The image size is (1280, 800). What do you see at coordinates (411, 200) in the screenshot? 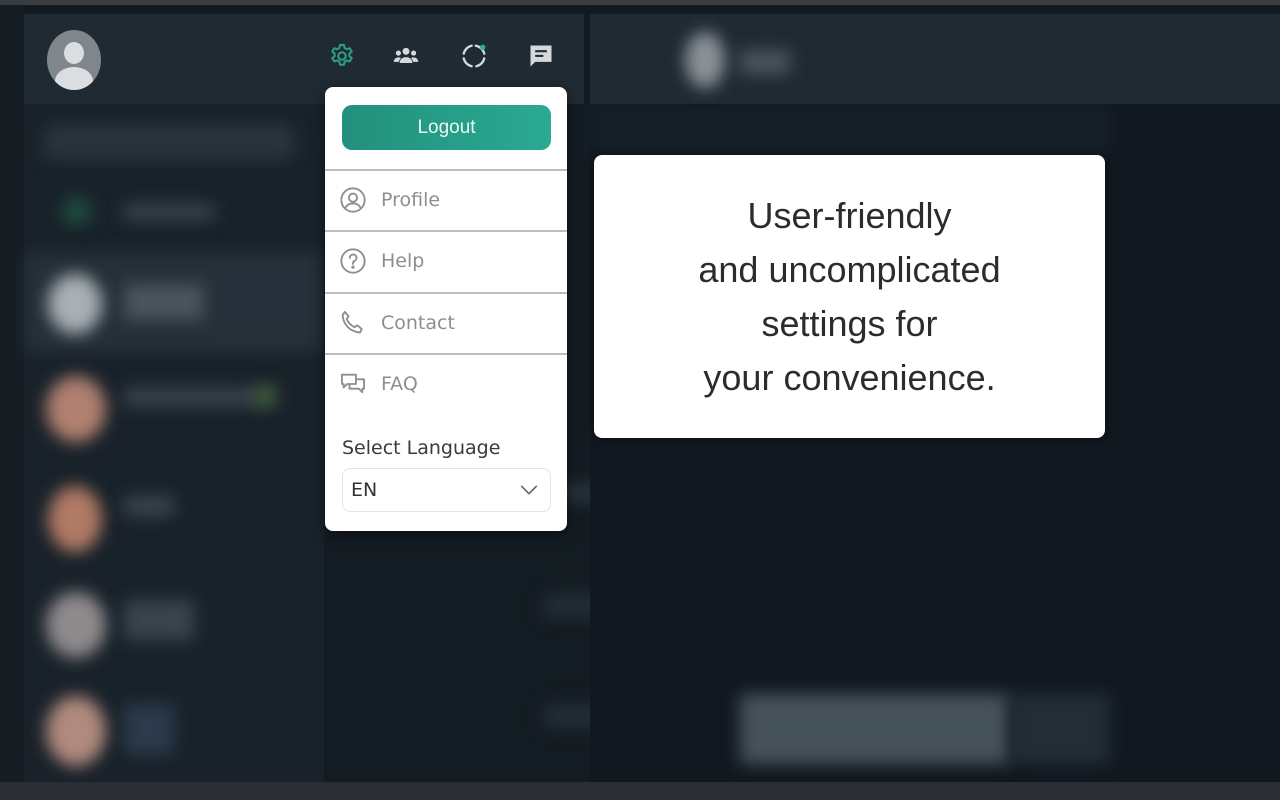
I see `menu-item-label: Profile` at bounding box center [411, 200].